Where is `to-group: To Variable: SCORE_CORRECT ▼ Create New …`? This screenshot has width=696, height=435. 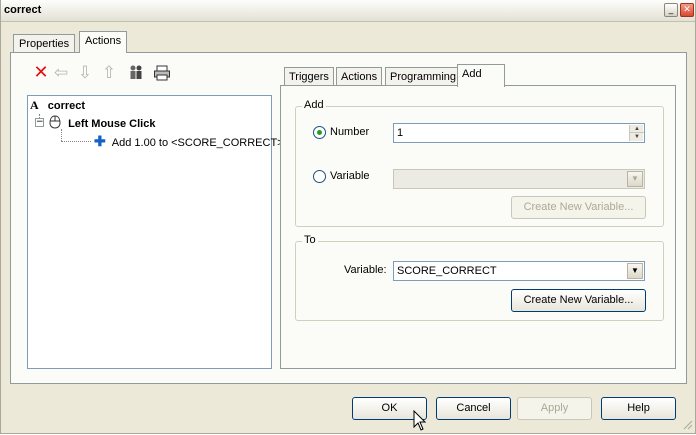 to-group: To Variable: SCORE_CORRECT ▼ Create New … is located at coordinates (479, 277).